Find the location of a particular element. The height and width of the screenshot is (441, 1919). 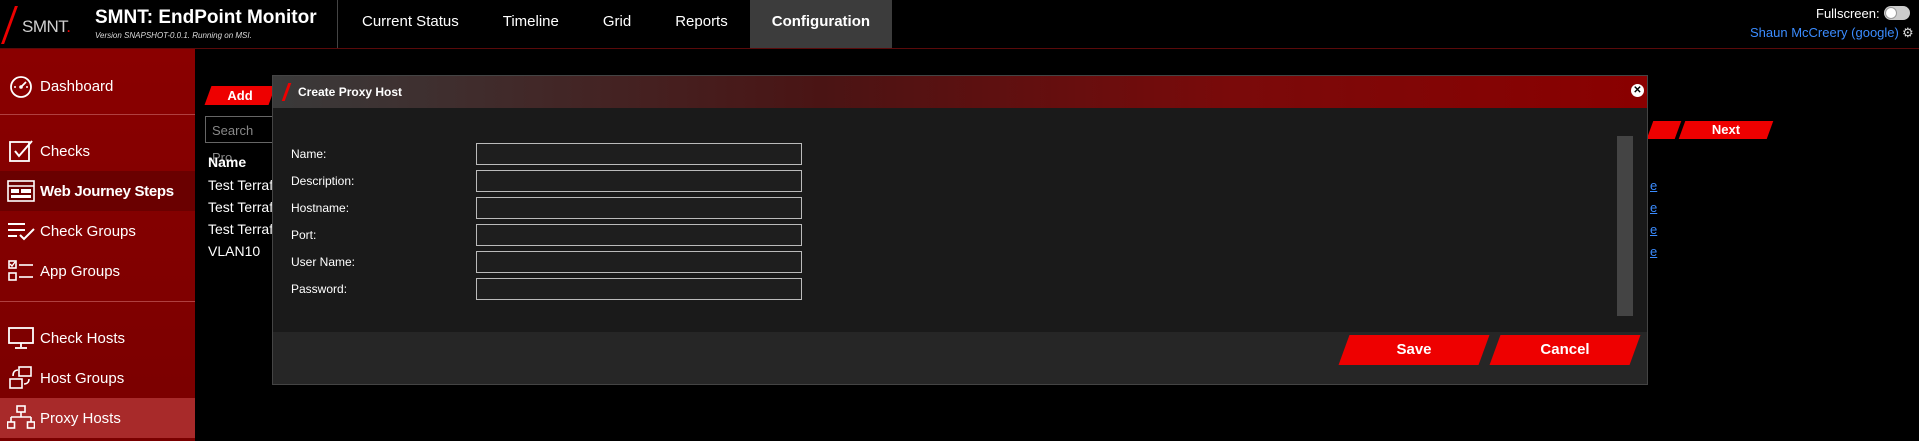

sidebar-item-check-hosts: Check Hosts is located at coordinates (97, 338).